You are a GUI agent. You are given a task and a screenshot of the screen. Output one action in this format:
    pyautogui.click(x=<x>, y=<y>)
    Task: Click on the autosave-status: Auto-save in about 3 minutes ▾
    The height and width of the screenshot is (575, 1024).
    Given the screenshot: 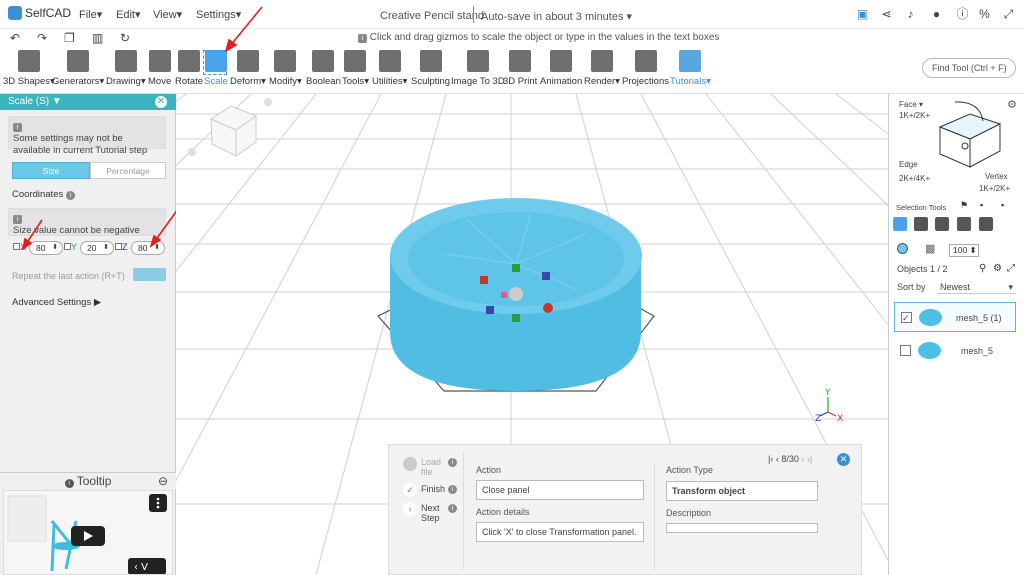 What is the action you would take?
    pyautogui.click(x=556, y=16)
    